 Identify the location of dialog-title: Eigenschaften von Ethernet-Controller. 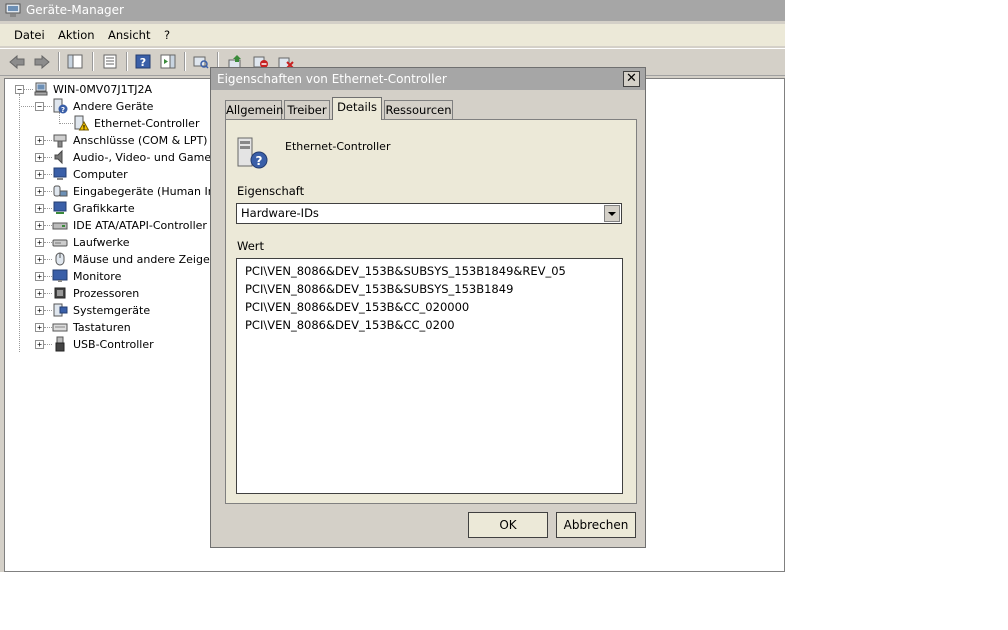
(332, 79).